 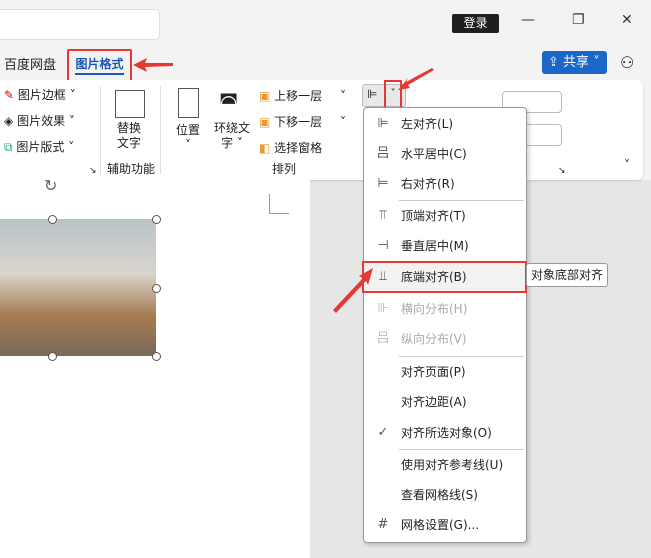 I want to click on menu-item-label: 底端对齐(B), so click(x=434, y=277).